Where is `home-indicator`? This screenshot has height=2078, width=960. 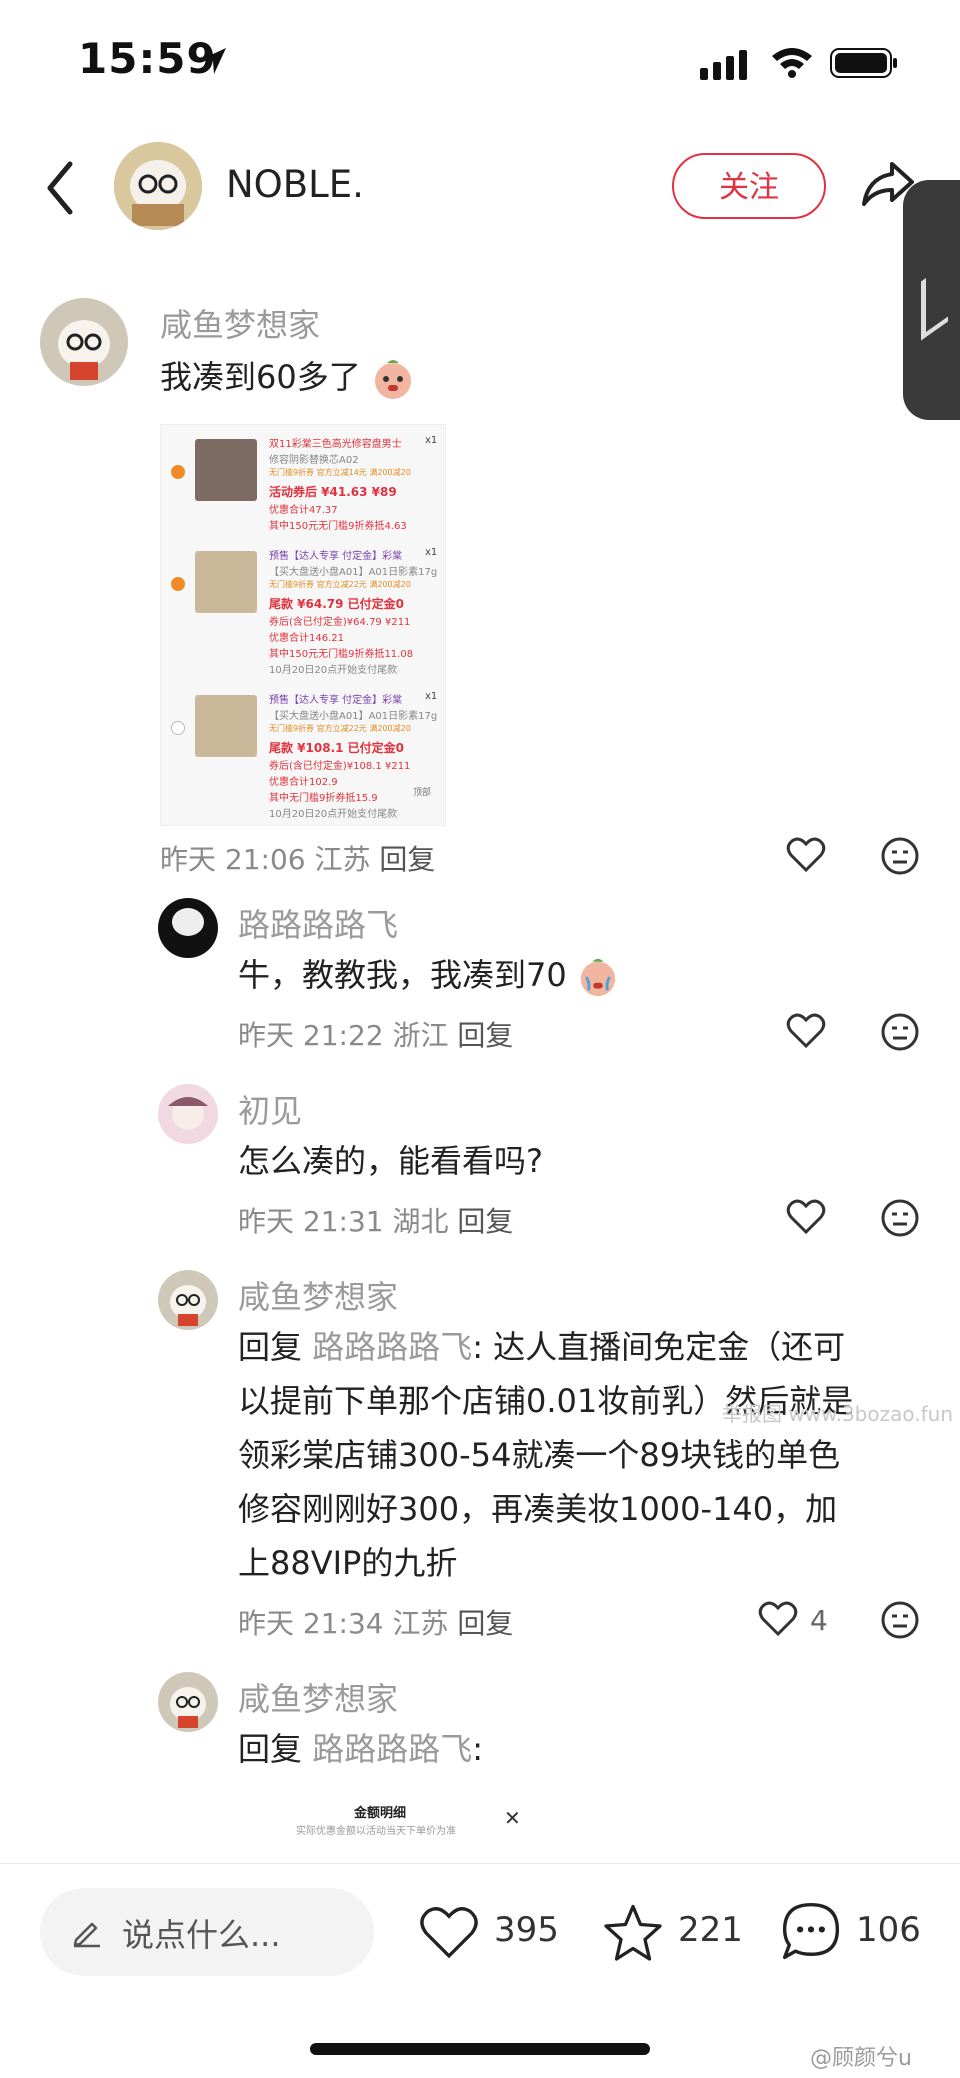 home-indicator is located at coordinates (480, 2049).